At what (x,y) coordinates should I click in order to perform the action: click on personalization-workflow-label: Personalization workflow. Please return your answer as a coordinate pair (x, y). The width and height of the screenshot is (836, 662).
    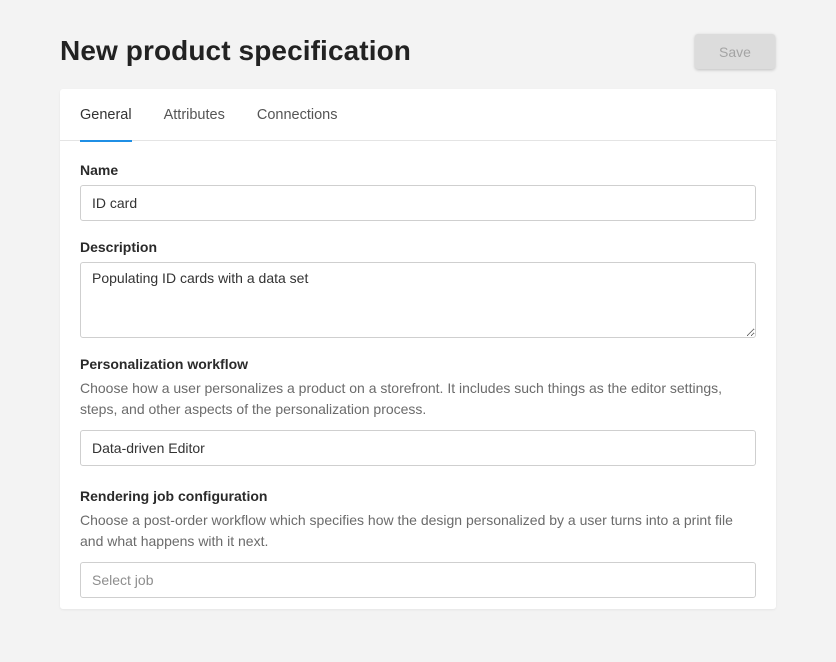
    Looking at the image, I should click on (164, 364).